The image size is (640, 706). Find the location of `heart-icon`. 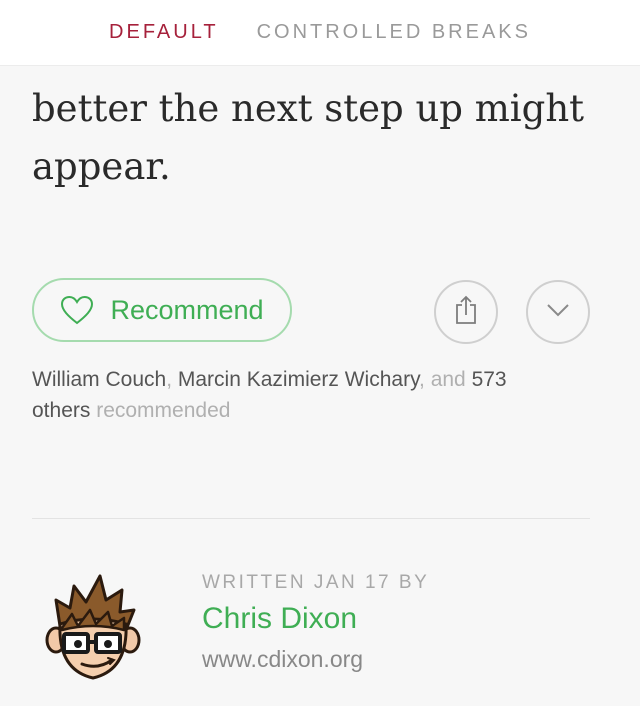

heart-icon is located at coordinates (77, 310).